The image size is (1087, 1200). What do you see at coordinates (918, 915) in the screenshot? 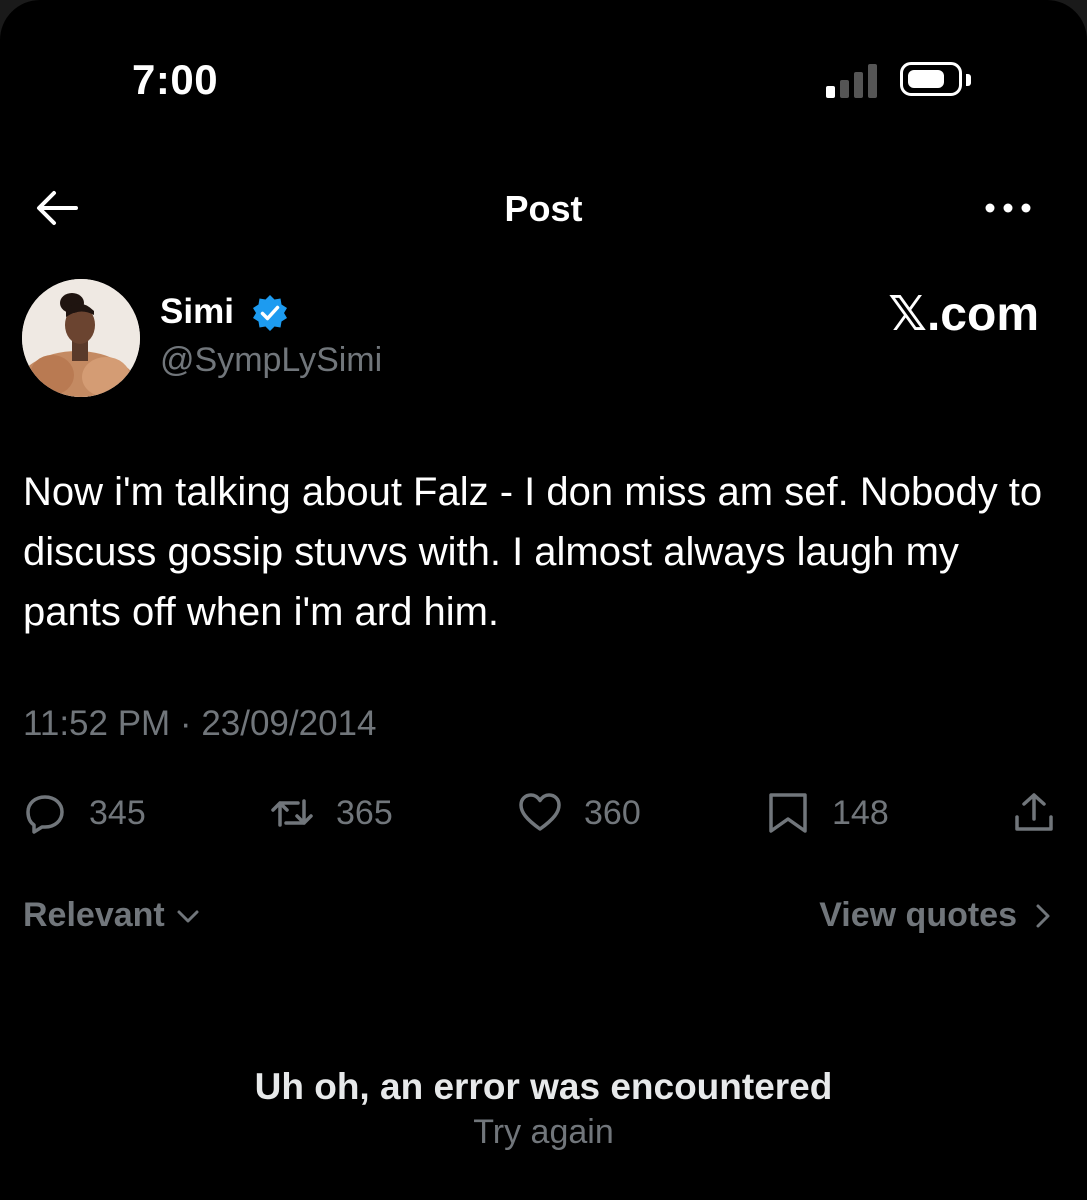
I see `view-quotes-label: View quotes` at bounding box center [918, 915].